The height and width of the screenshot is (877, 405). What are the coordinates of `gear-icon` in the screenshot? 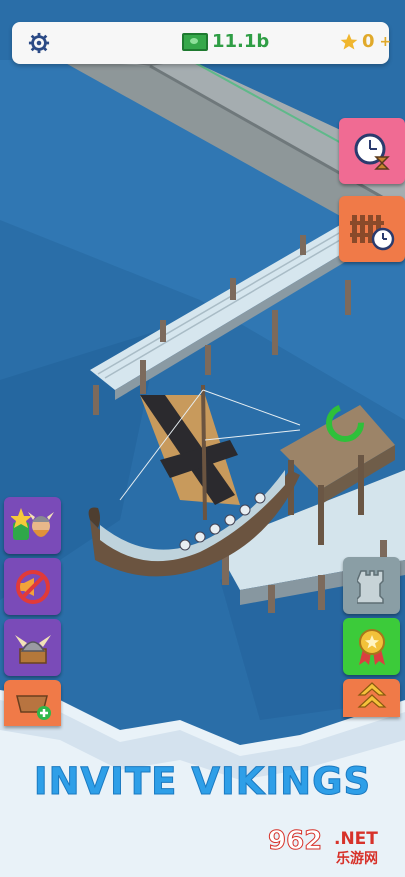 It's located at (39, 43).